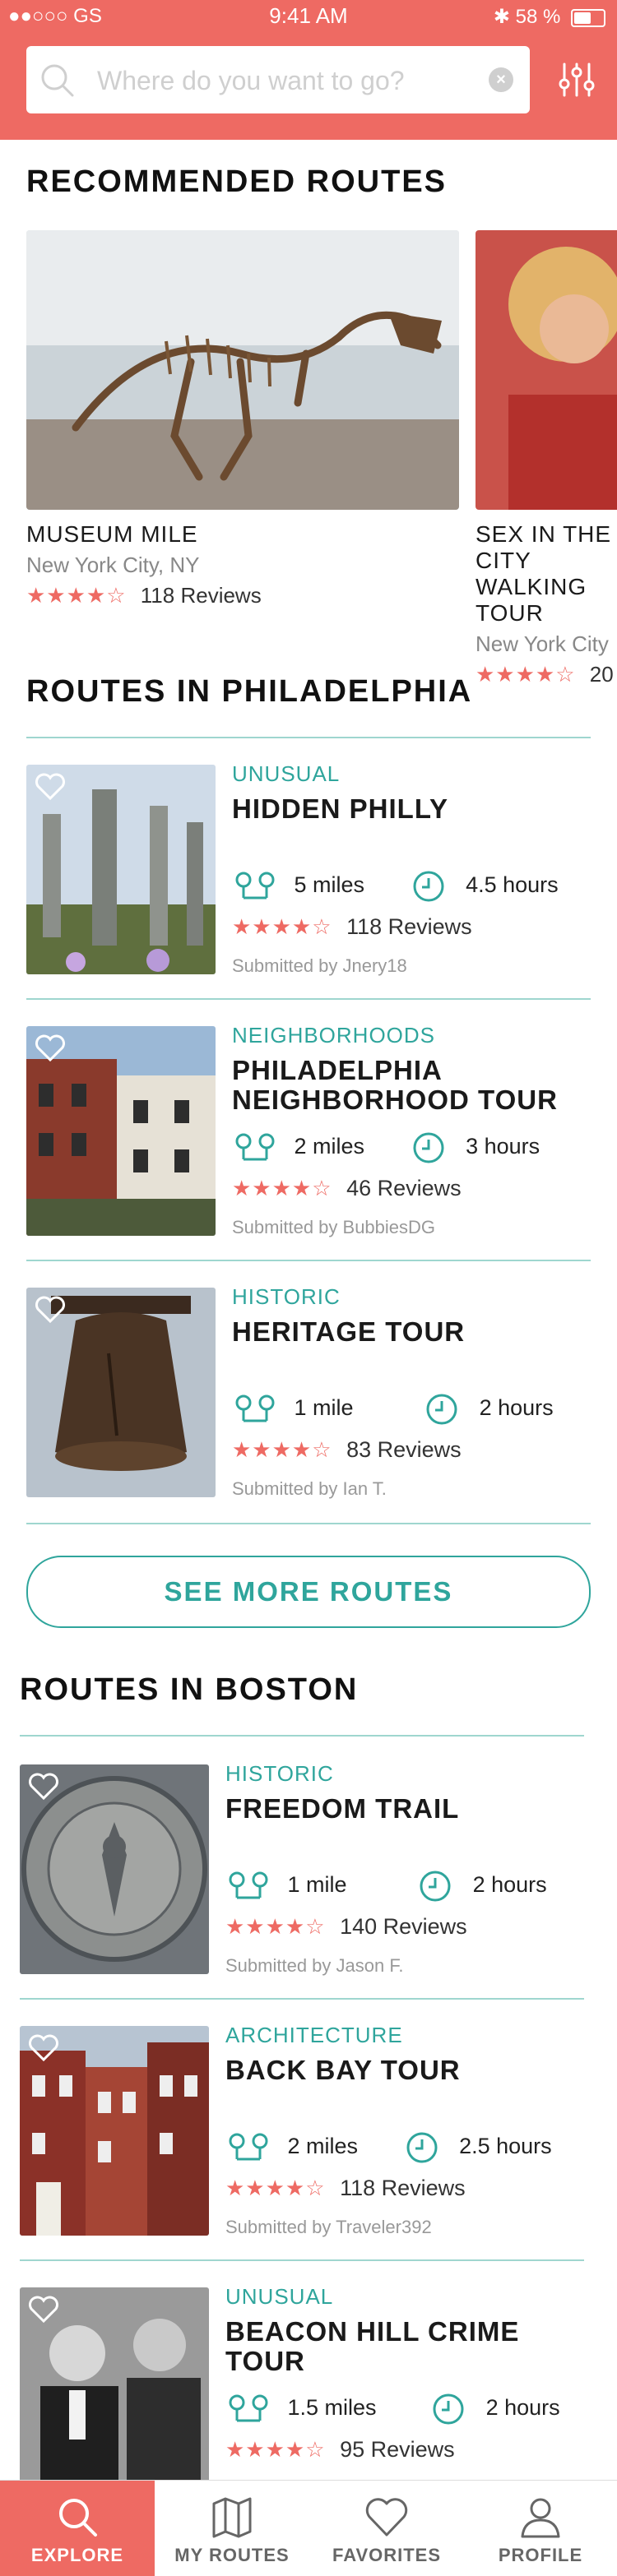 The width and height of the screenshot is (617, 2576). Describe the element at coordinates (386, 1147) in the screenshot. I see `route-meta: 2 miles 3 hours` at that location.